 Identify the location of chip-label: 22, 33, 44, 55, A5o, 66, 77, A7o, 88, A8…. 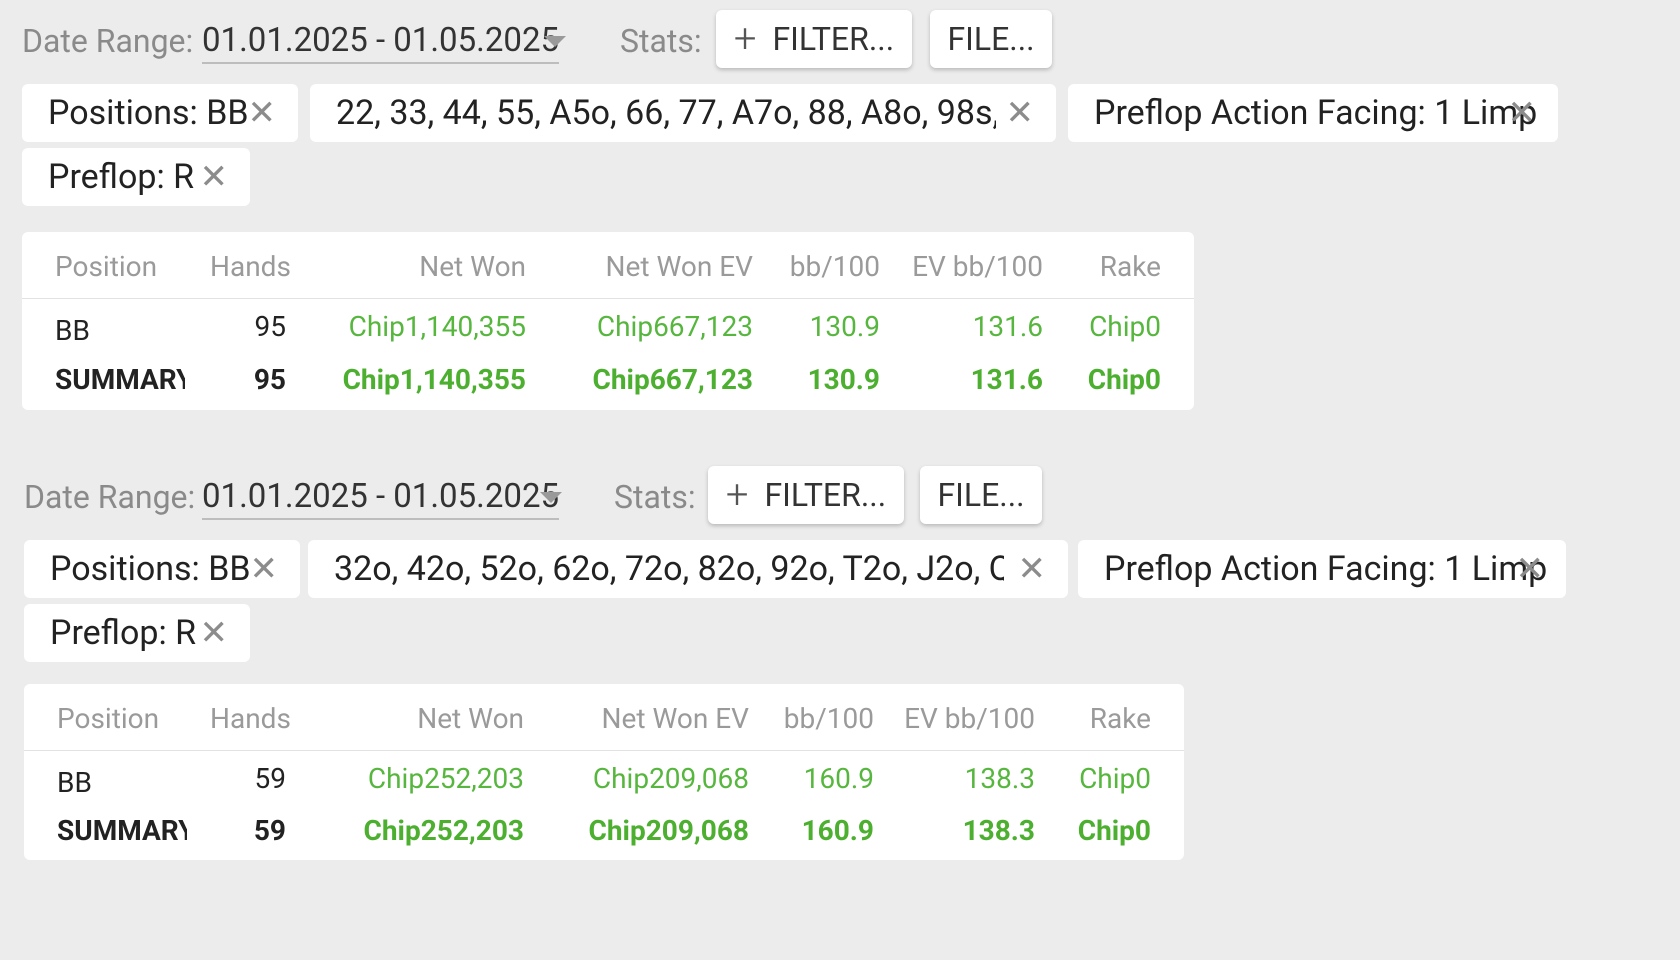
(666, 113).